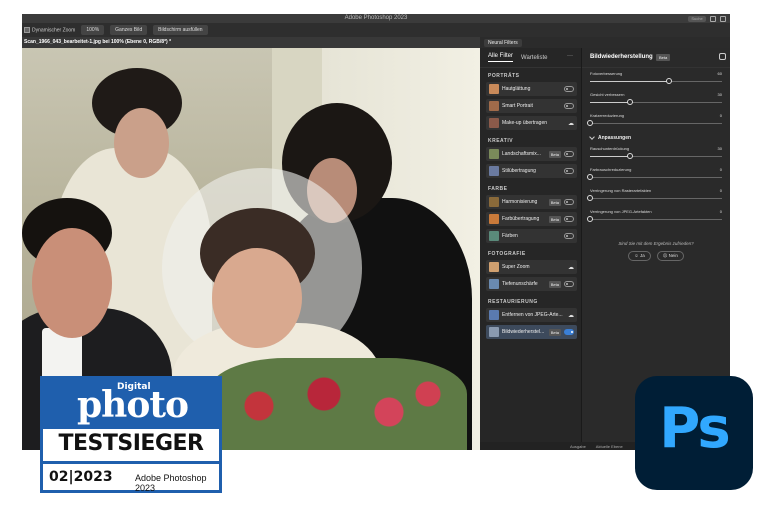 This screenshot has height=508, width=770. What do you see at coordinates (171, 483) in the screenshot?
I see `badge-product: Adobe Photoshop 2023` at bounding box center [171, 483].